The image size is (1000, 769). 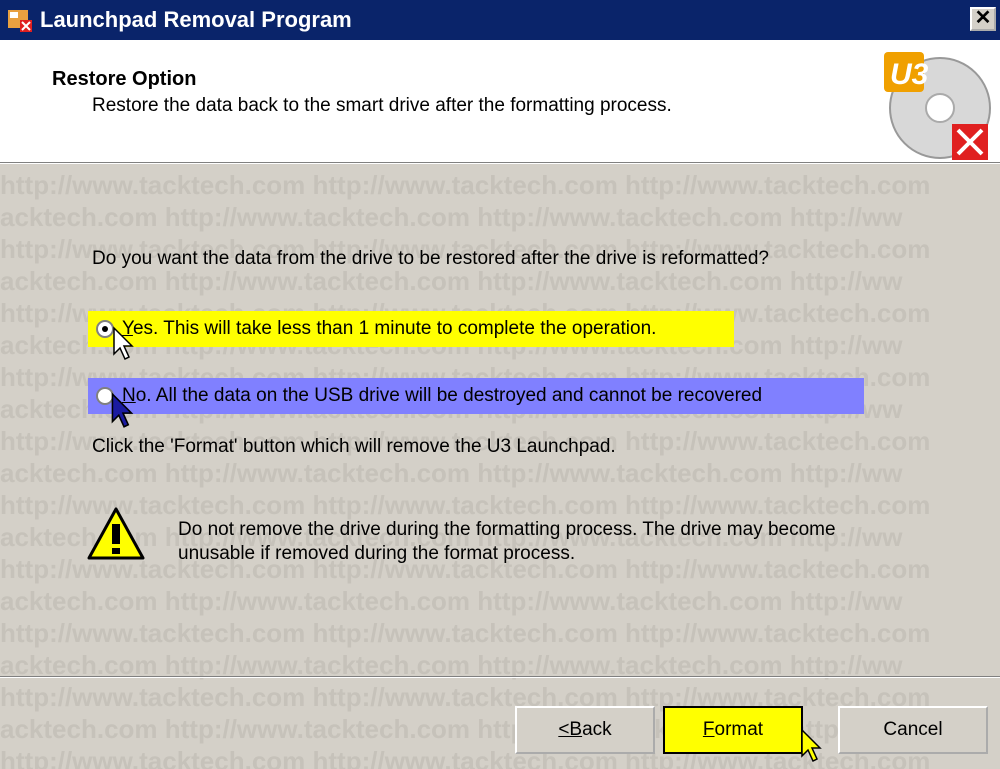 What do you see at coordinates (196, 19) in the screenshot?
I see `window-title: Launchpad Removal Program` at bounding box center [196, 19].